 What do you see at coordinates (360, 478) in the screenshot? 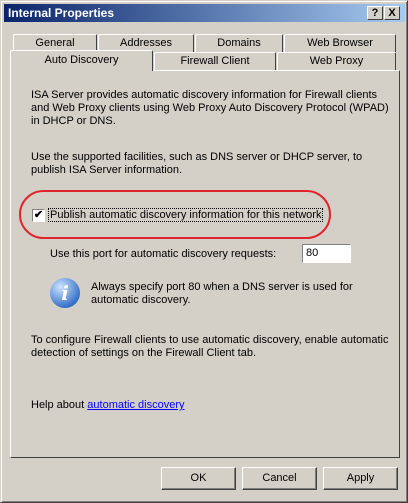
I see `apply-button: Apply` at bounding box center [360, 478].